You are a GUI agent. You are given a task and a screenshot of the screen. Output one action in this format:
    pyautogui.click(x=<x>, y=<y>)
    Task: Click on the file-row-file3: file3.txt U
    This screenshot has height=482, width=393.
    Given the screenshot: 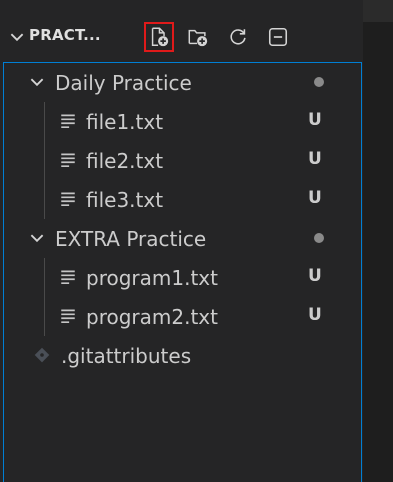 What is the action you would take?
    pyautogui.click(x=182, y=199)
    